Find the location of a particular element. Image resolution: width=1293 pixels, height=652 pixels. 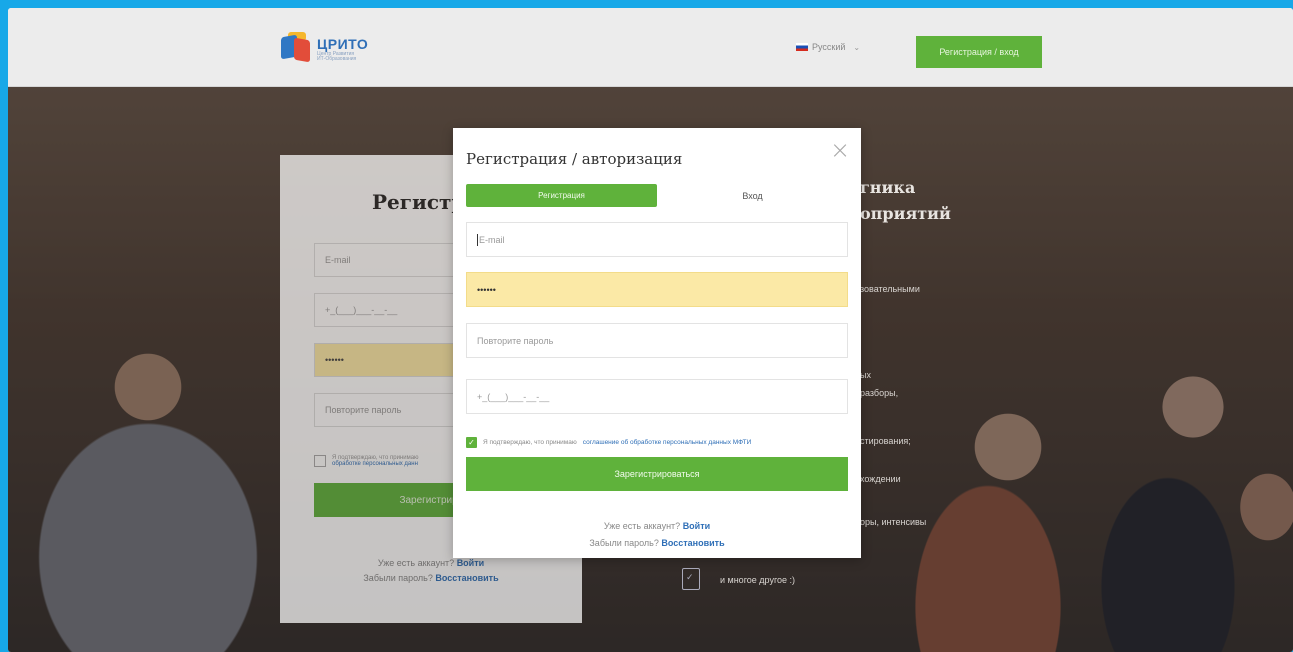

background-heading-line1: гника is located at coordinates (888, 187).